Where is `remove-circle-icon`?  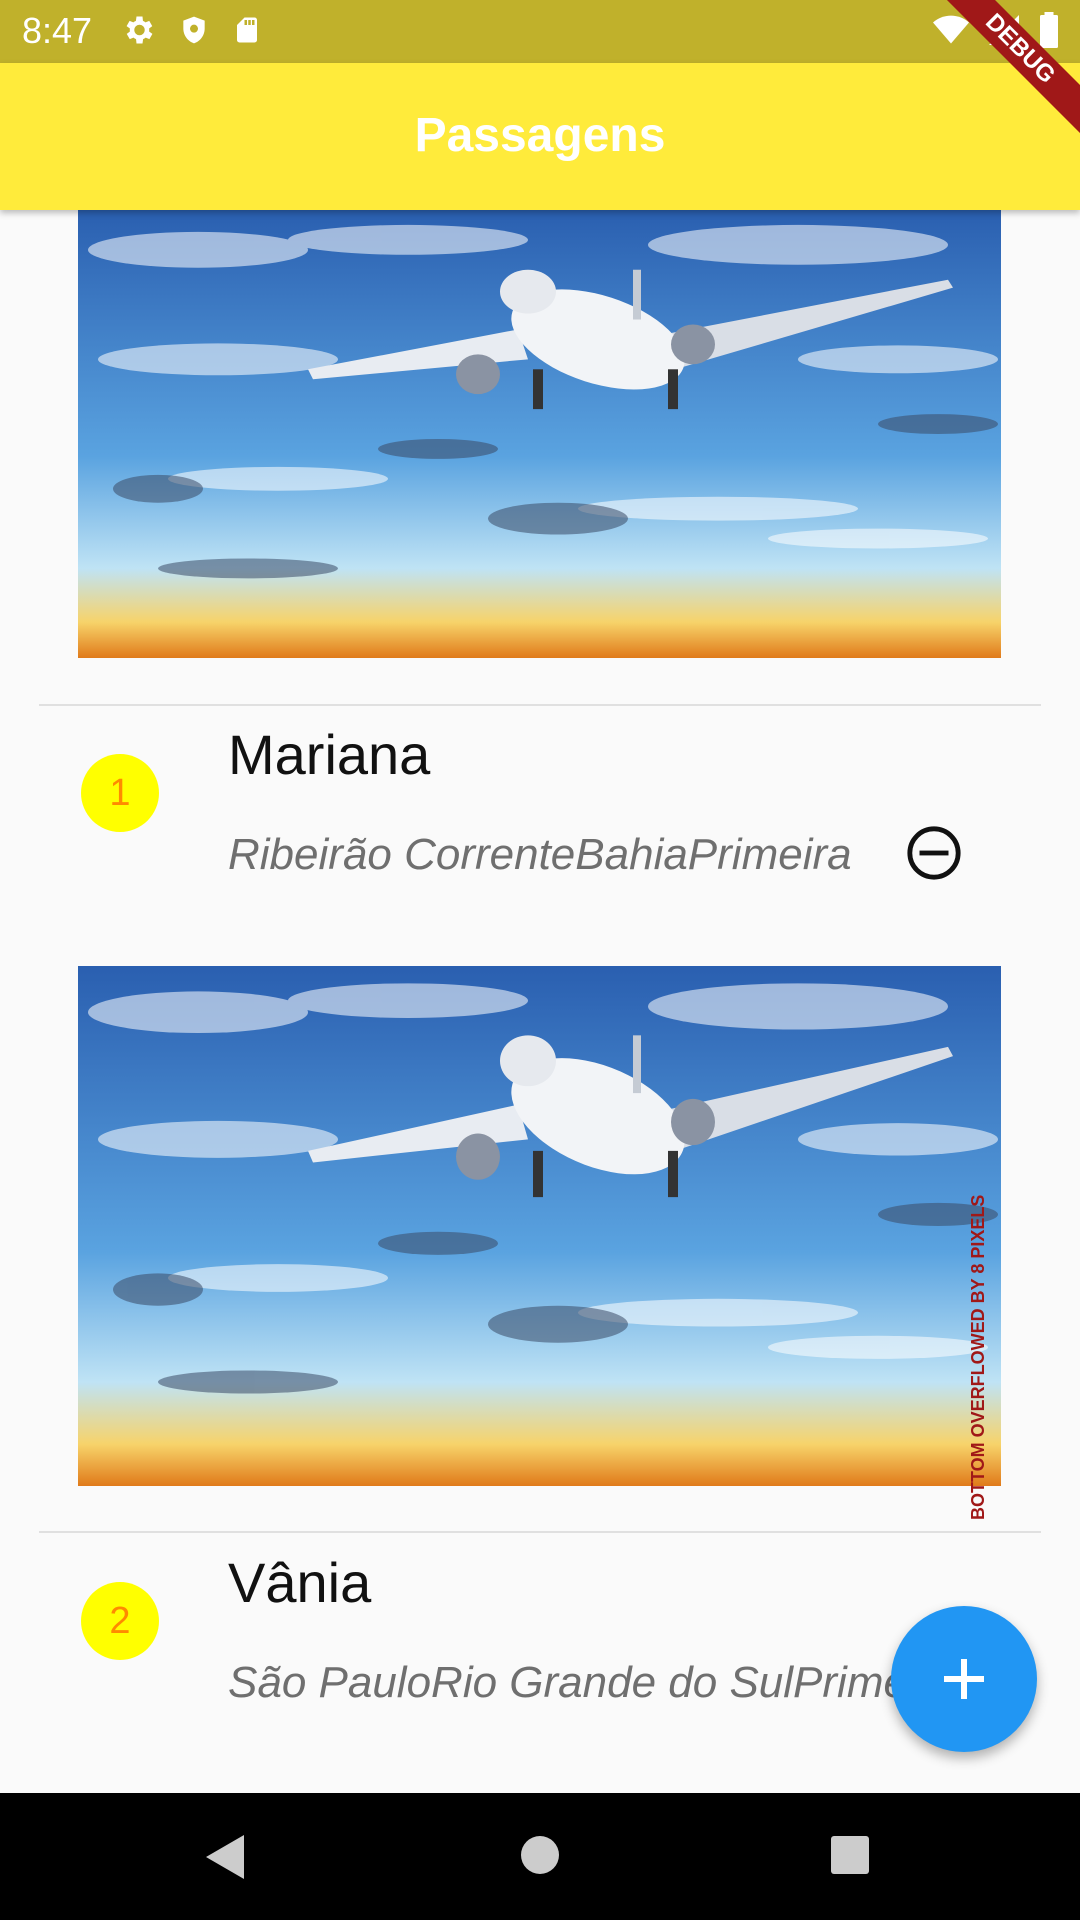
remove-circle-icon is located at coordinates (934, 853).